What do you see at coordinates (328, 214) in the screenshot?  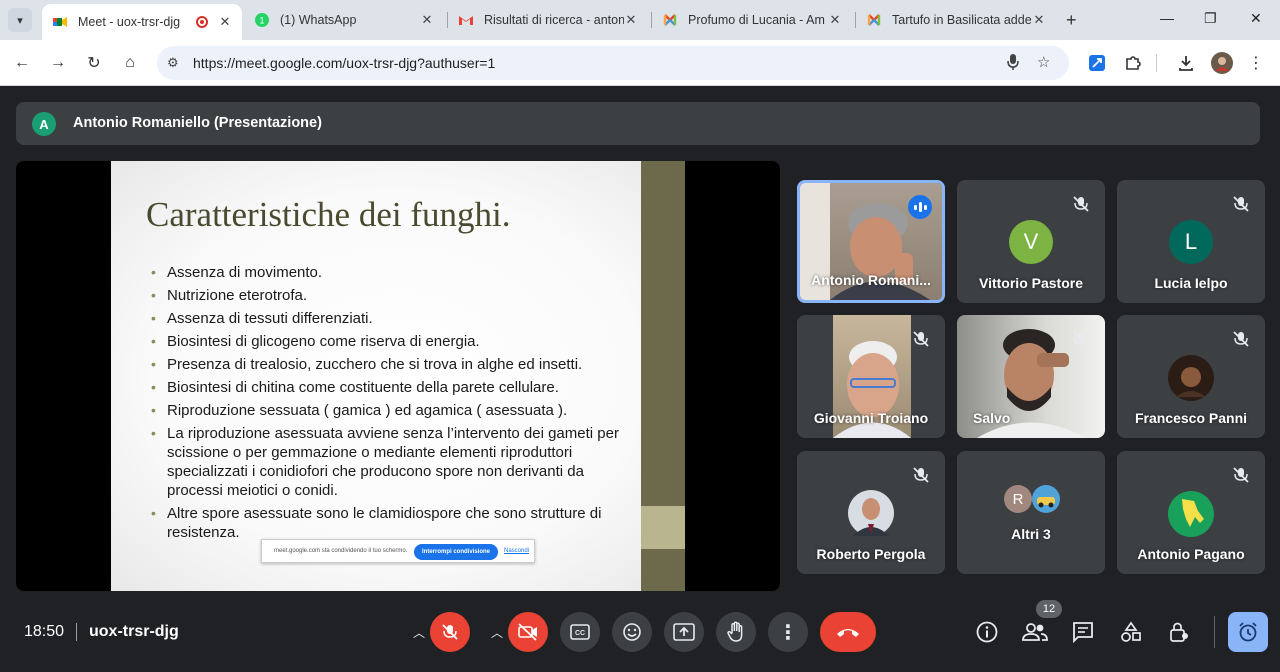 I see `slide-title: Caratteristiche dei funghi.` at bounding box center [328, 214].